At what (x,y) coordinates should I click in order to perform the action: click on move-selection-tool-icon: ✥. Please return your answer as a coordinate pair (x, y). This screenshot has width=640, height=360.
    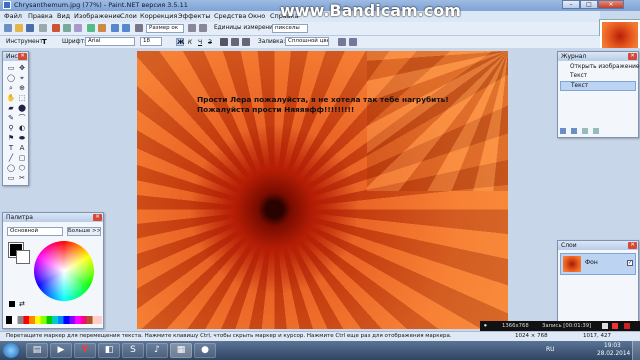
    Looking at the image, I should click on (22, 68).